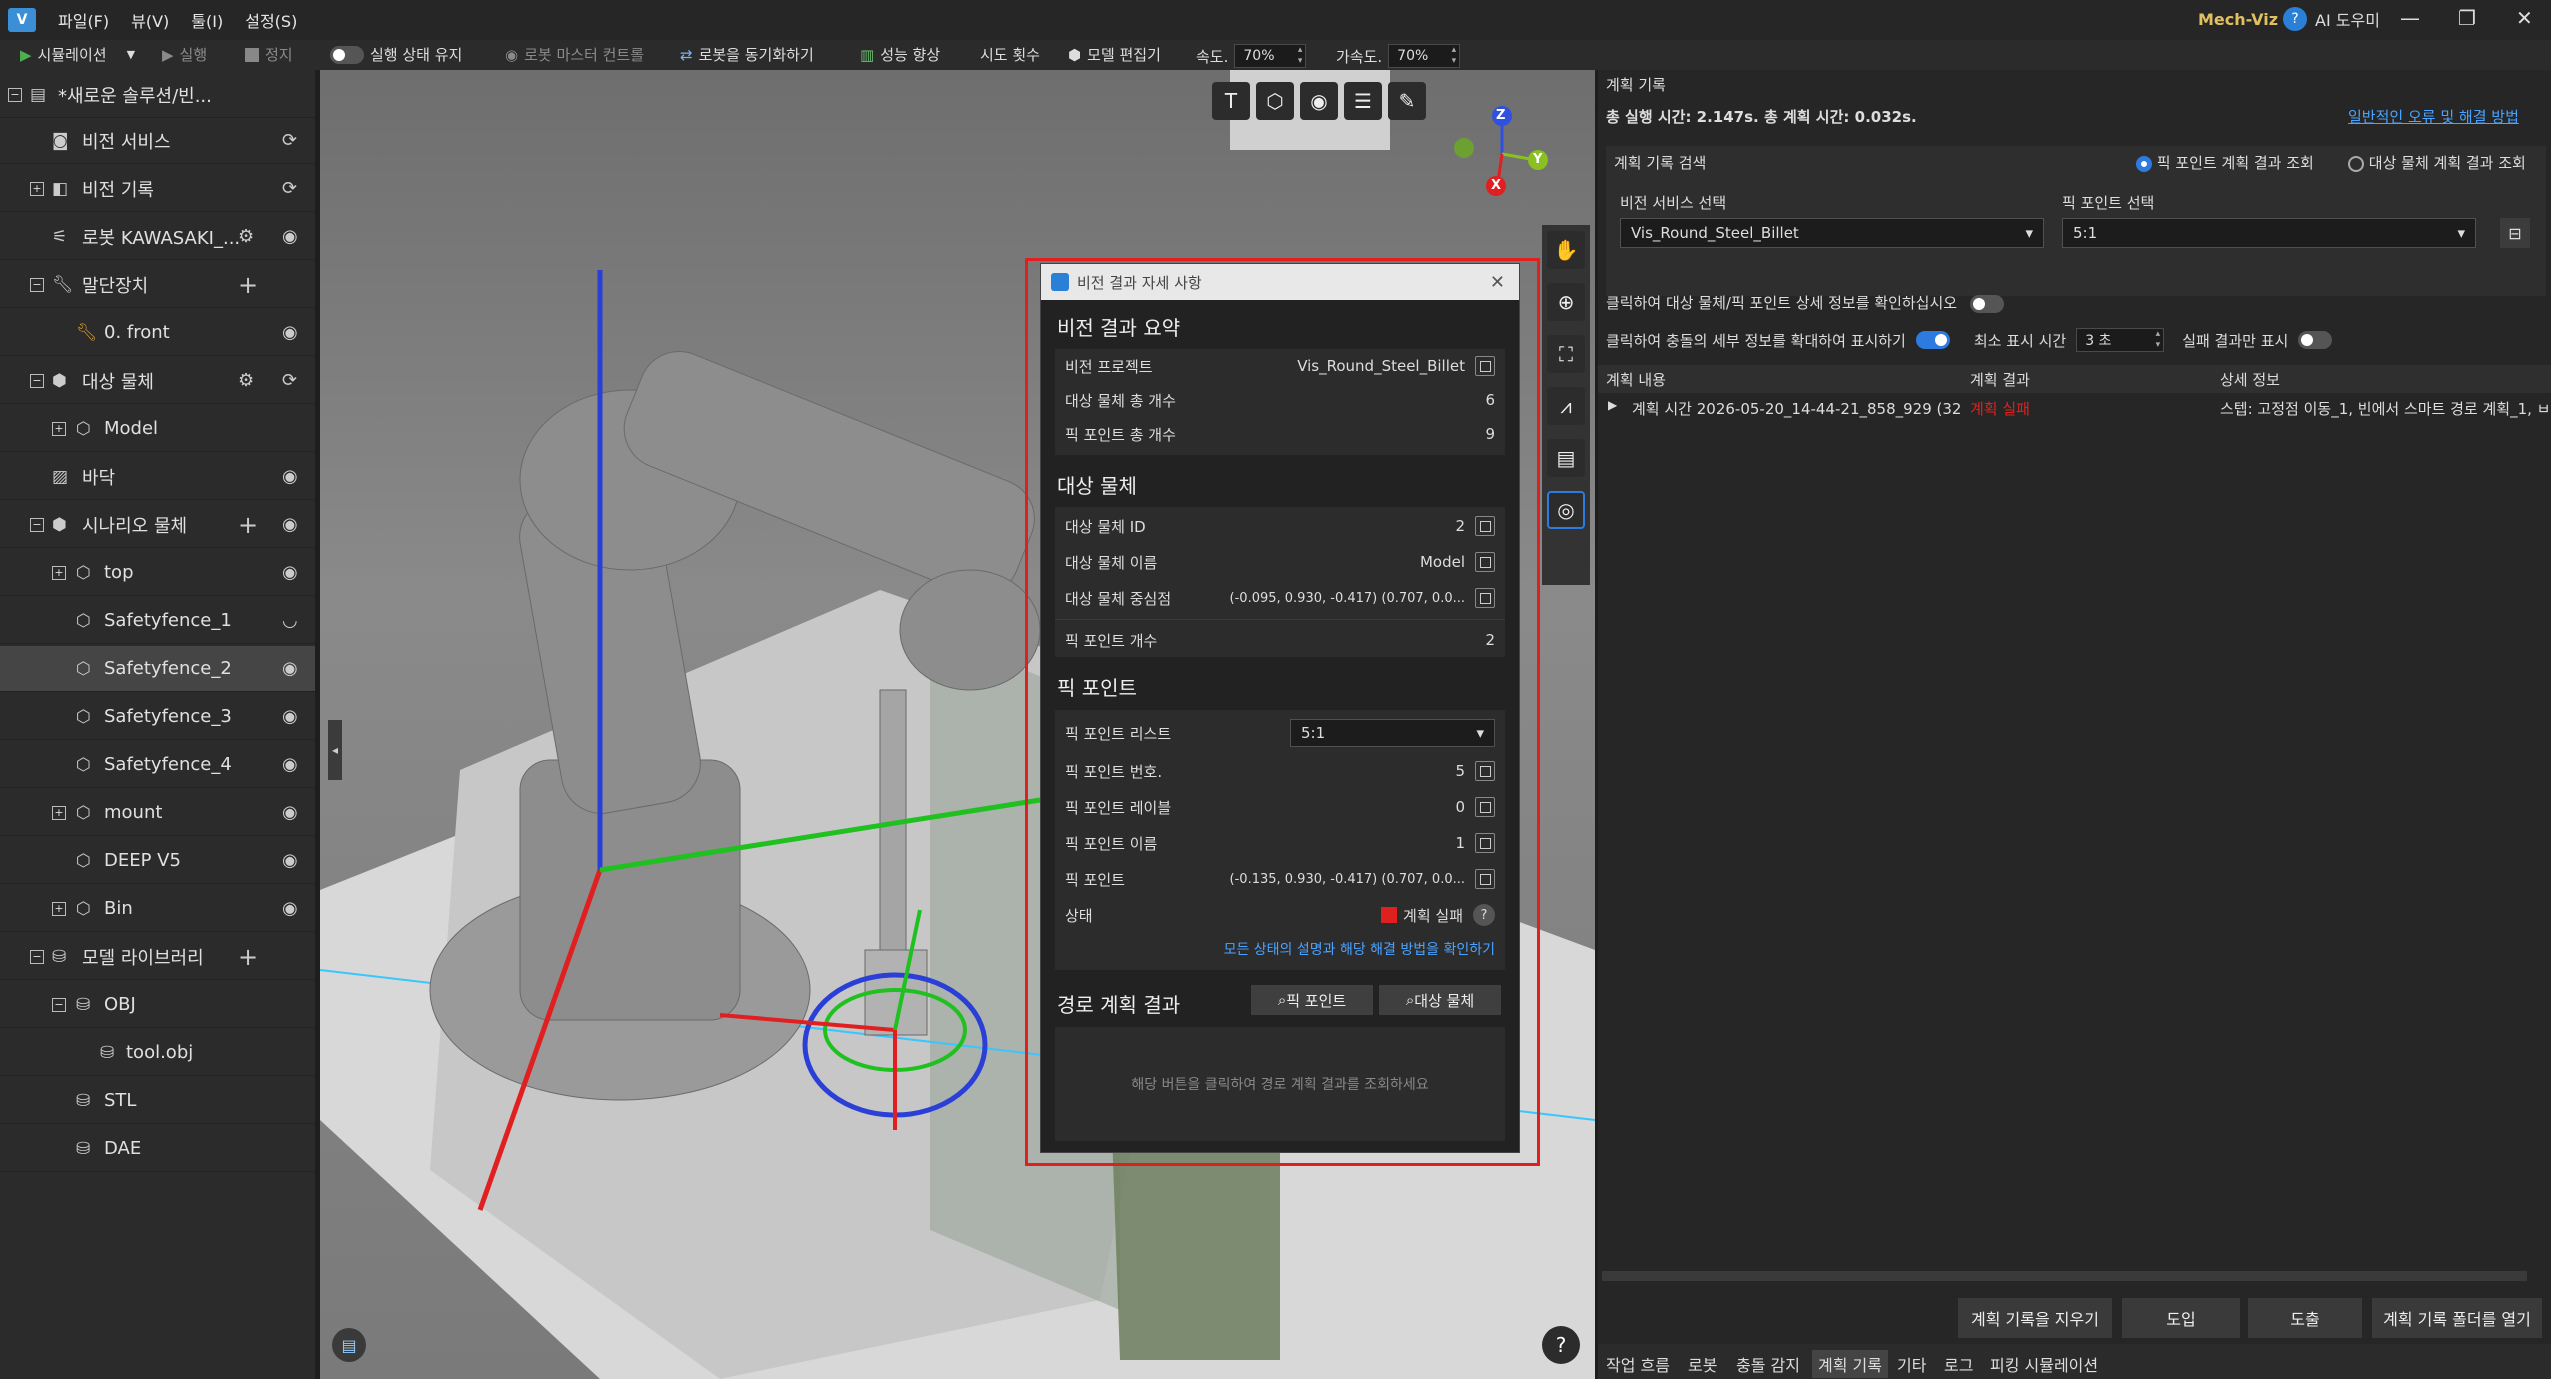 The width and height of the screenshot is (2551, 1379). What do you see at coordinates (207, 20) in the screenshot?
I see `menu-tools: 툴(I)` at bounding box center [207, 20].